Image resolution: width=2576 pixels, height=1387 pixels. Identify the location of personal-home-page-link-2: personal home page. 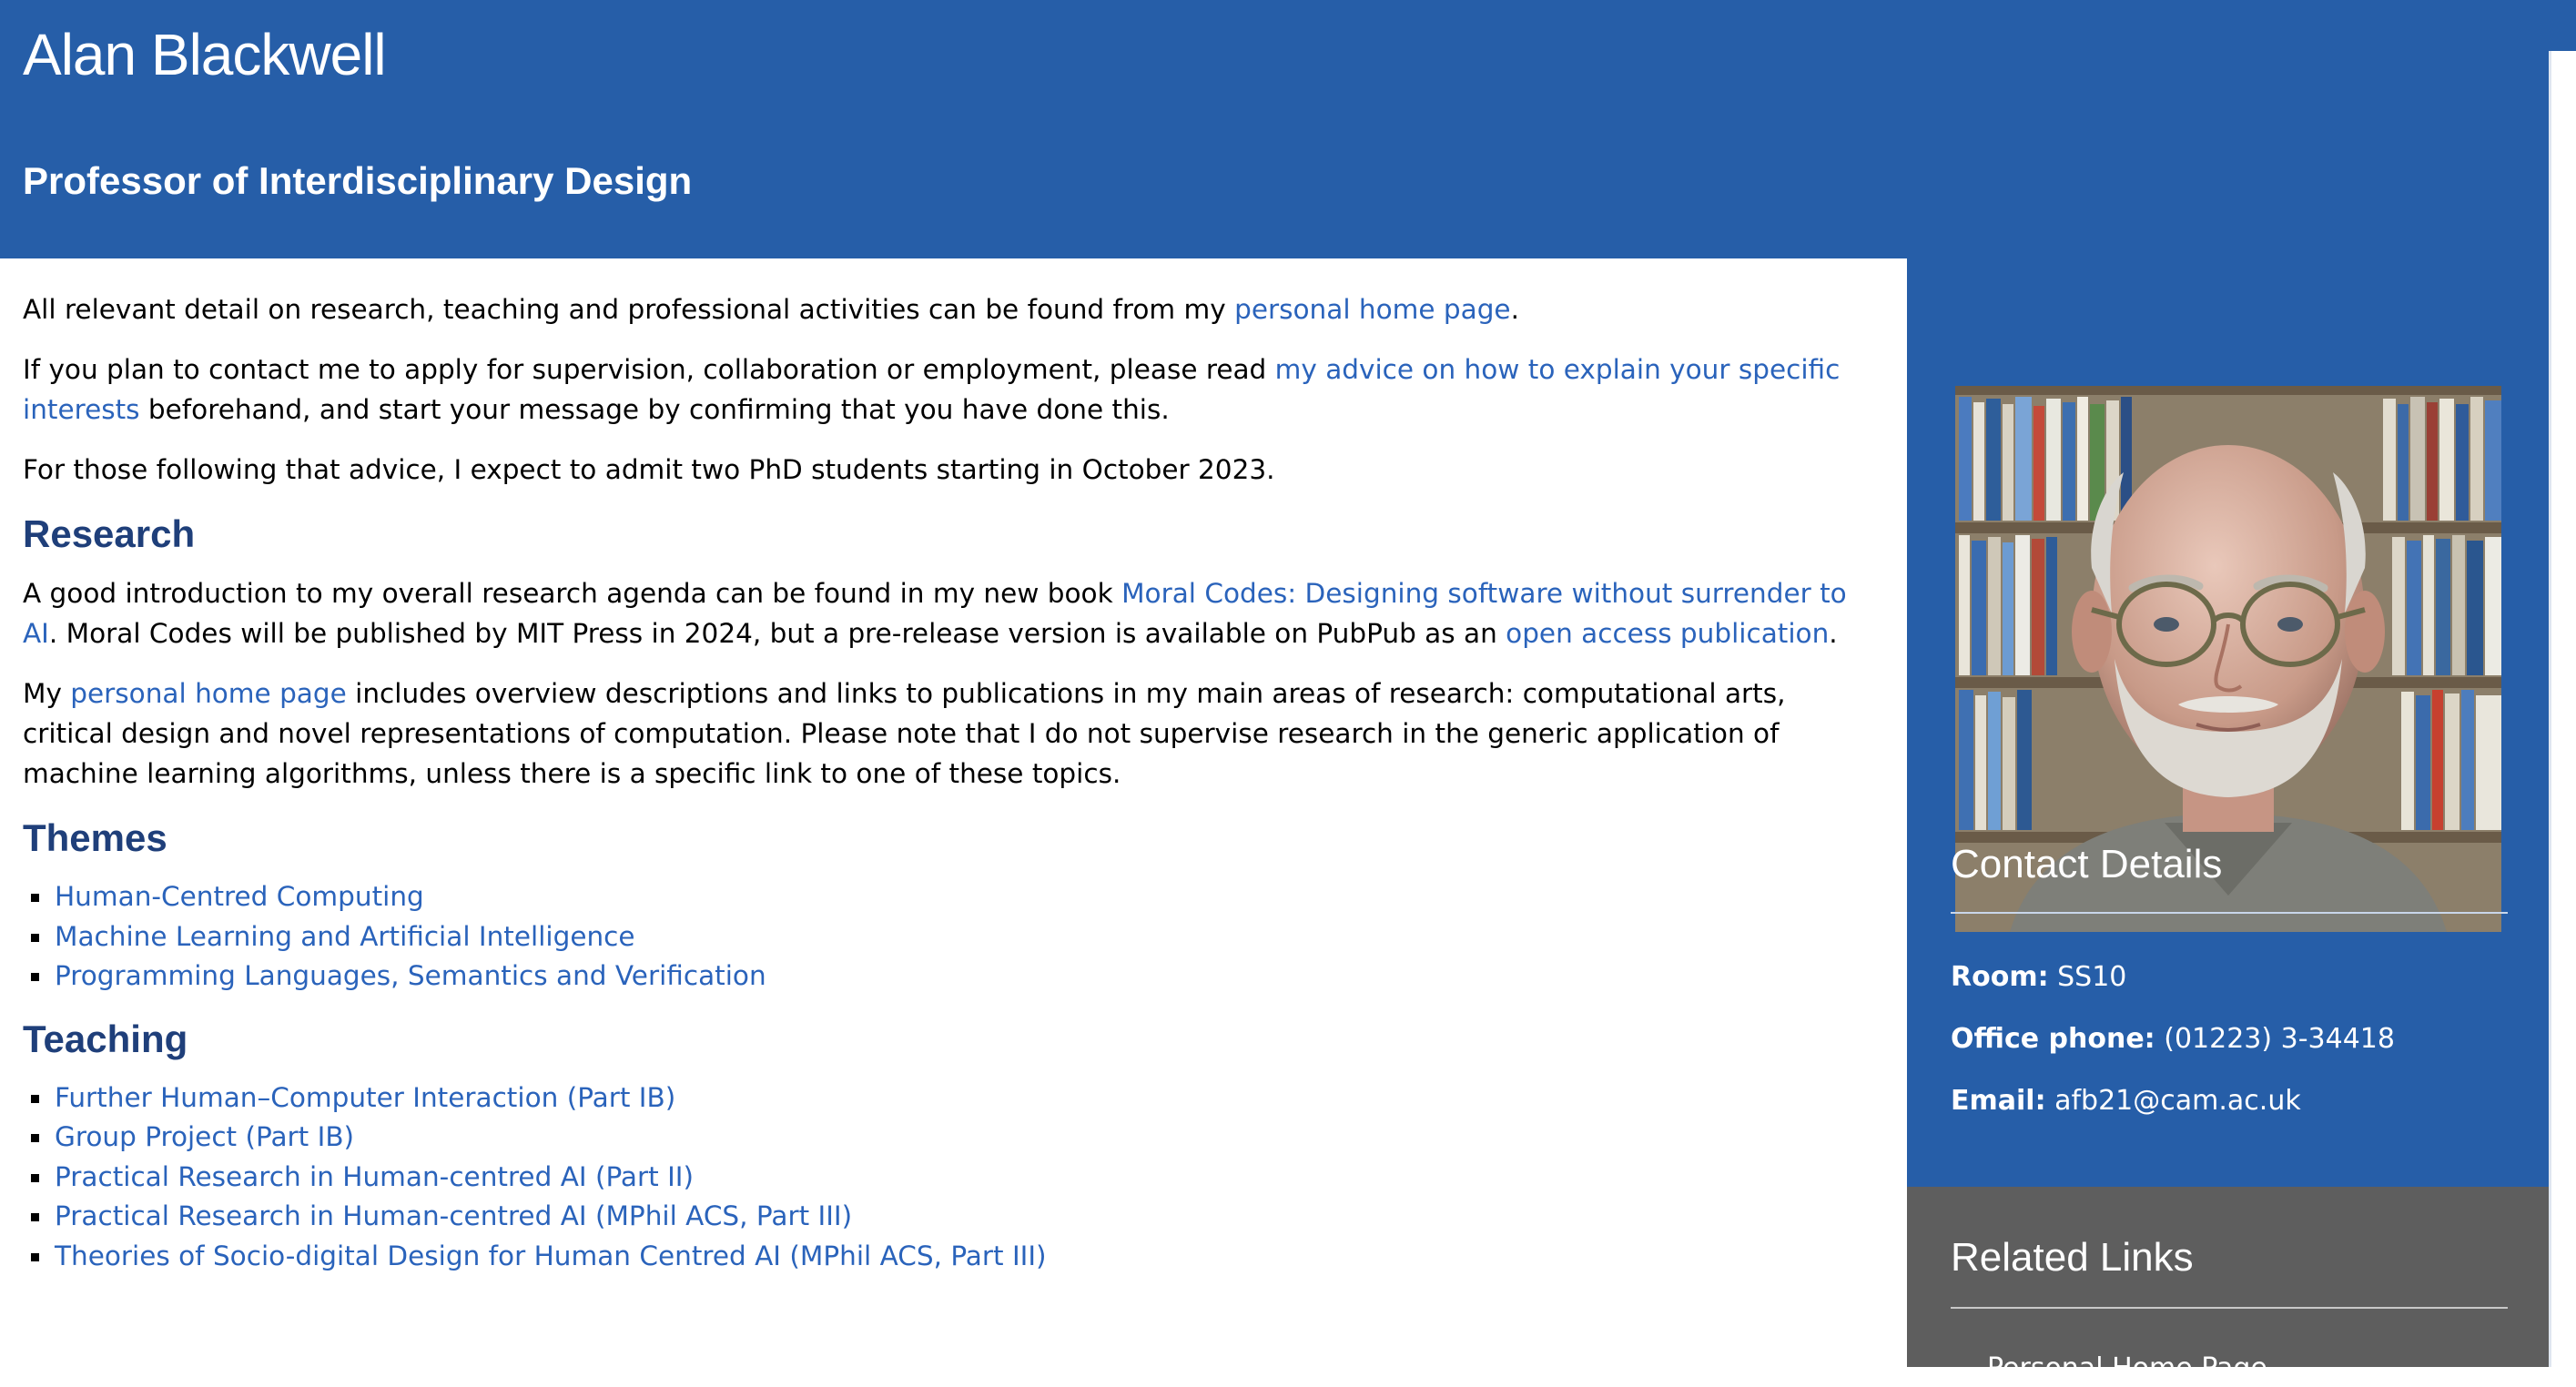
(208, 693).